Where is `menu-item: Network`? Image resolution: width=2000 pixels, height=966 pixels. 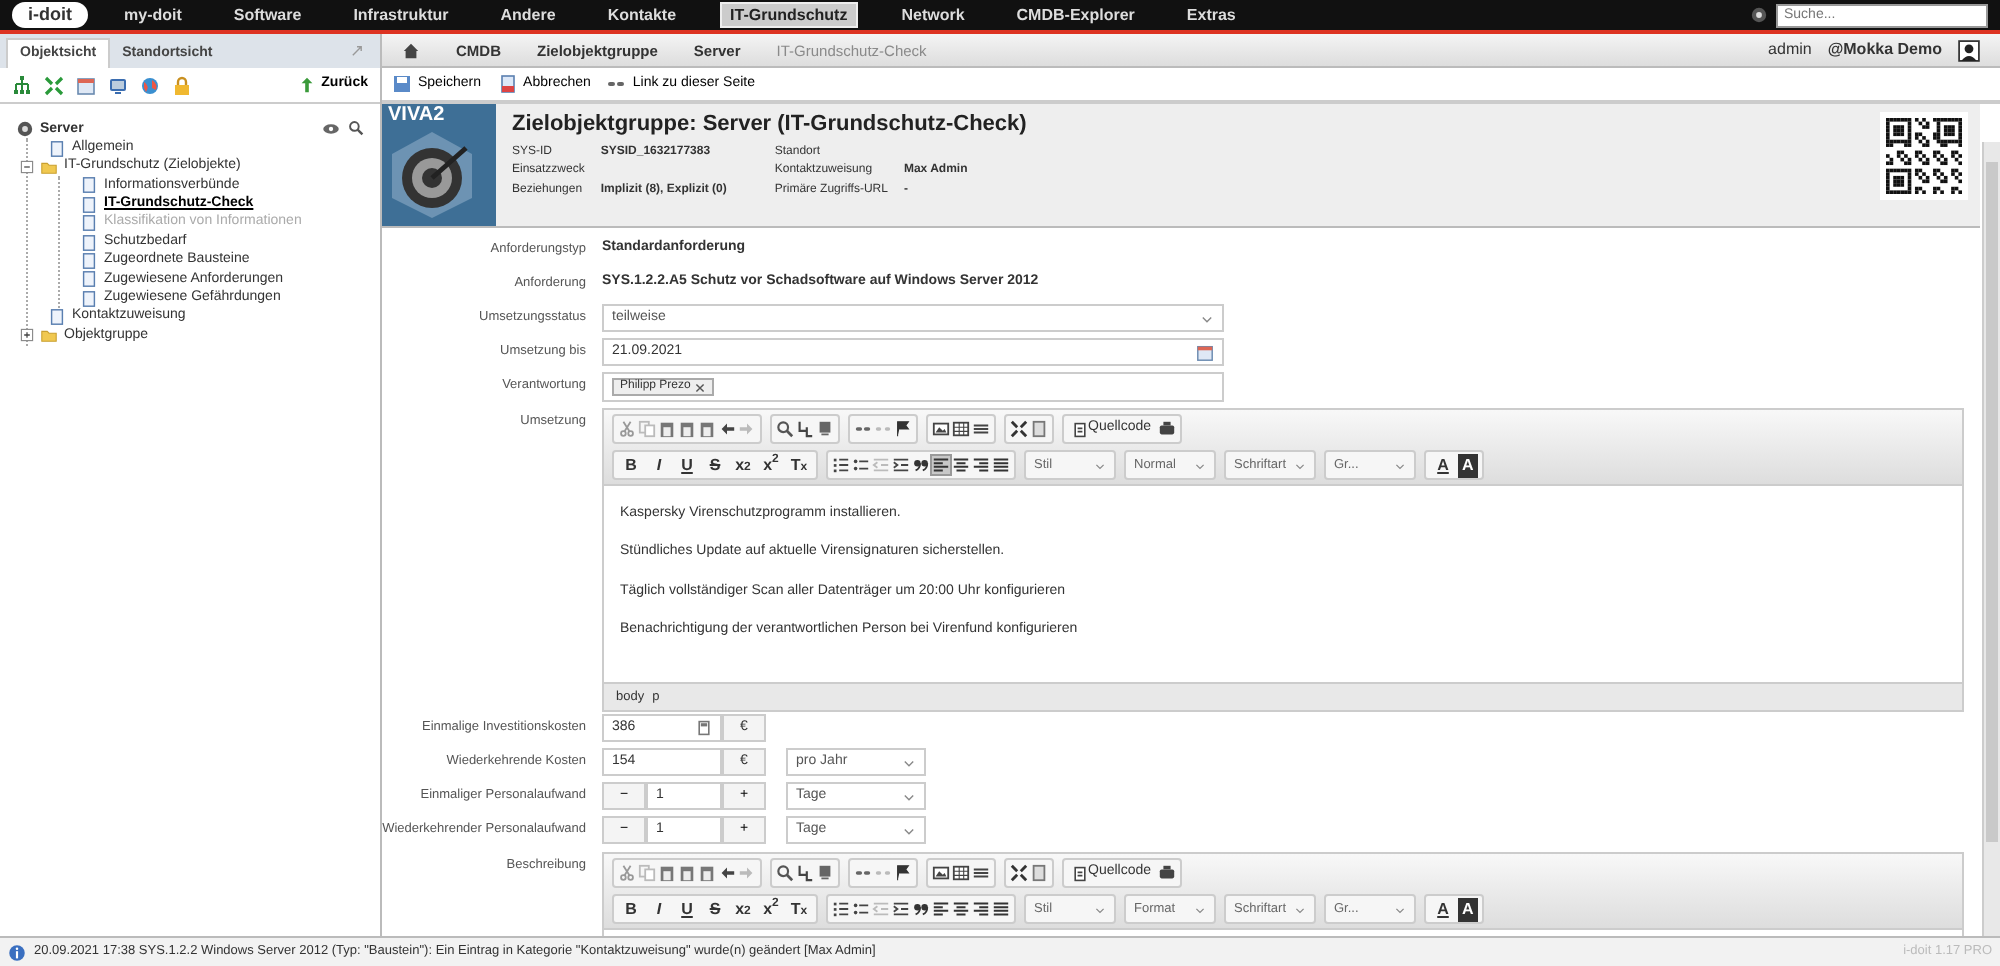
menu-item: Network is located at coordinates (933, 15).